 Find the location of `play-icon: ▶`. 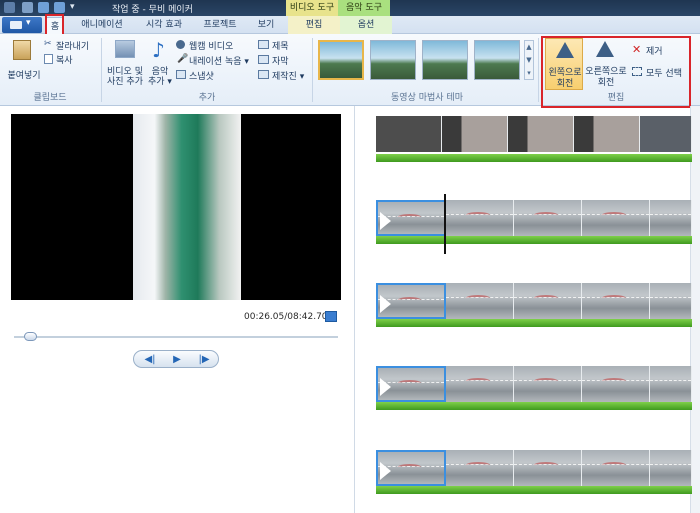

play-icon: ▶ is located at coordinates (177, 359).